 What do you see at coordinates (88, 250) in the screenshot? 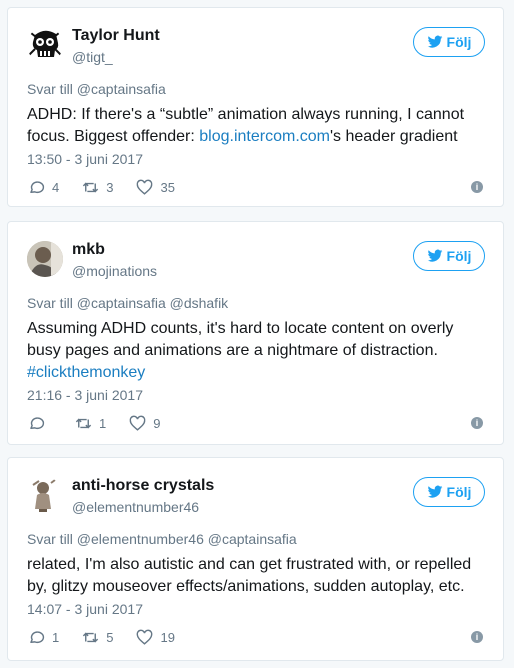
I see `author-name: mkb` at bounding box center [88, 250].